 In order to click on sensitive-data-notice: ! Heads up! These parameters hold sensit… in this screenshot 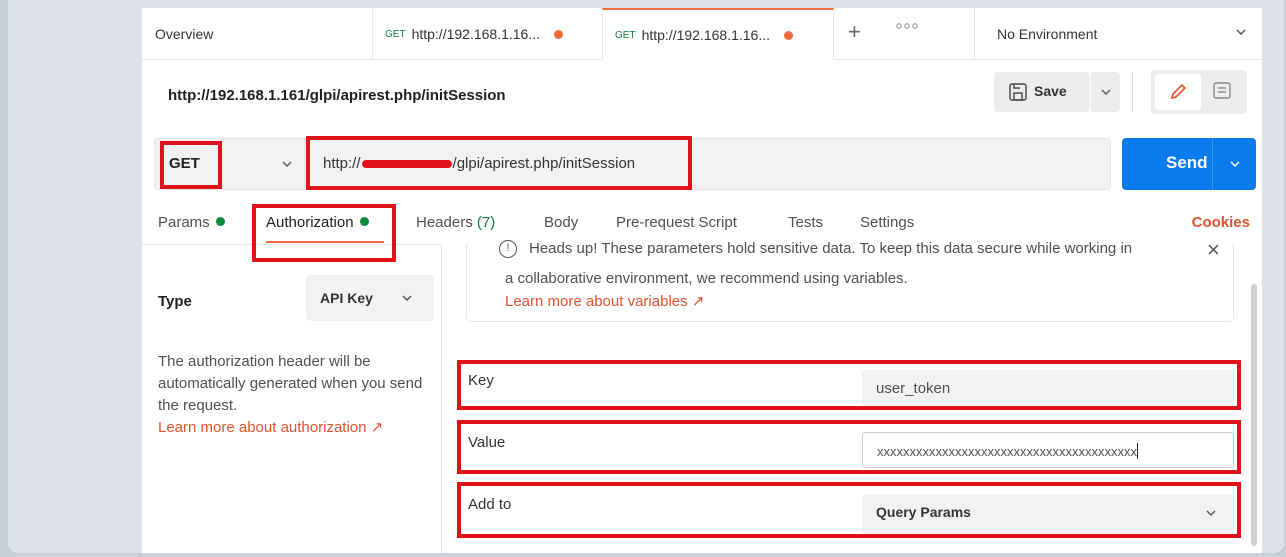, I will do `click(850, 280)`.